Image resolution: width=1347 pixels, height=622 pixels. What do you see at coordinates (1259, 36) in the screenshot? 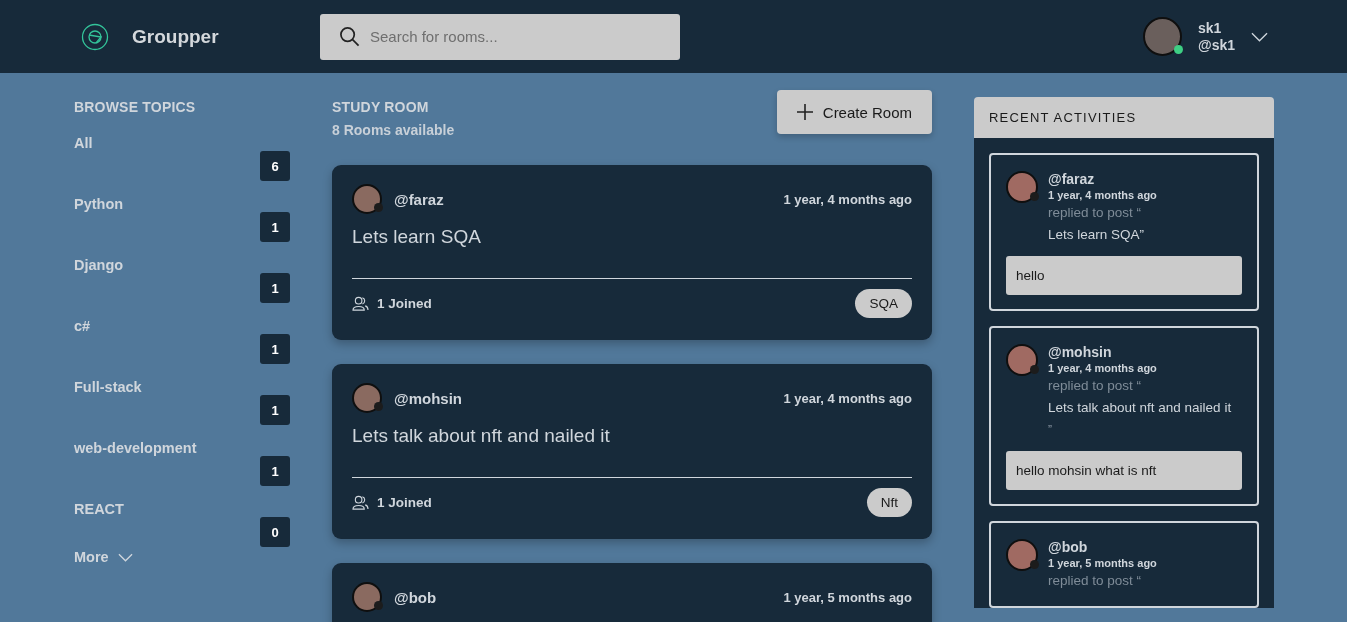
I see `chevron-down-icon` at bounding box center [1259, 36].